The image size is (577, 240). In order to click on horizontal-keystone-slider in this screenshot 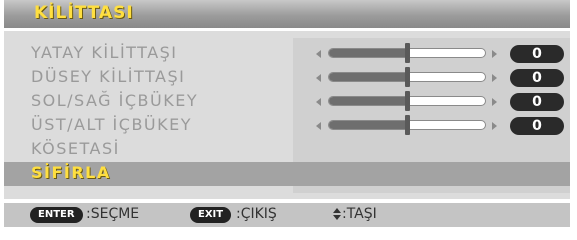, I will do `click(408, 54)`.